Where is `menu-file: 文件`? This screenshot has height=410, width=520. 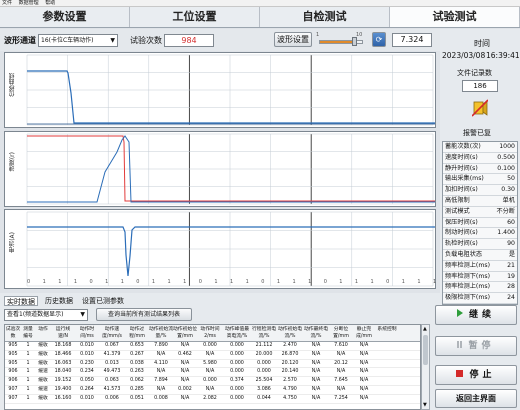
menu-file: 文件 is located at coordinates (7, 3).